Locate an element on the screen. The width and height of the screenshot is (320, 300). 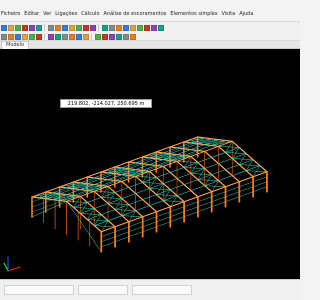
axis-x is located at coordinates (14, 269).